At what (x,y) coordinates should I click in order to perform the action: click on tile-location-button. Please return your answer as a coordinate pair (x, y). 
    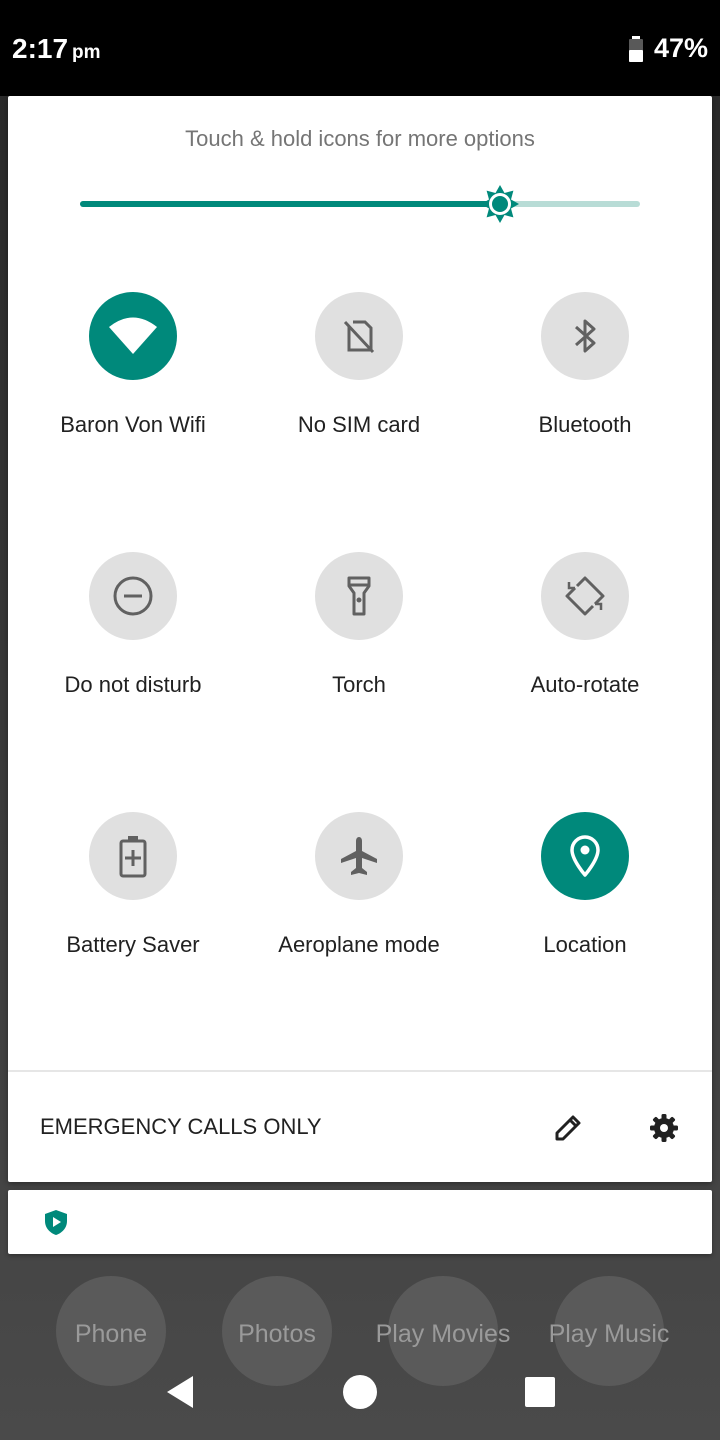
    Looking at the image, I should click on (585, 856).